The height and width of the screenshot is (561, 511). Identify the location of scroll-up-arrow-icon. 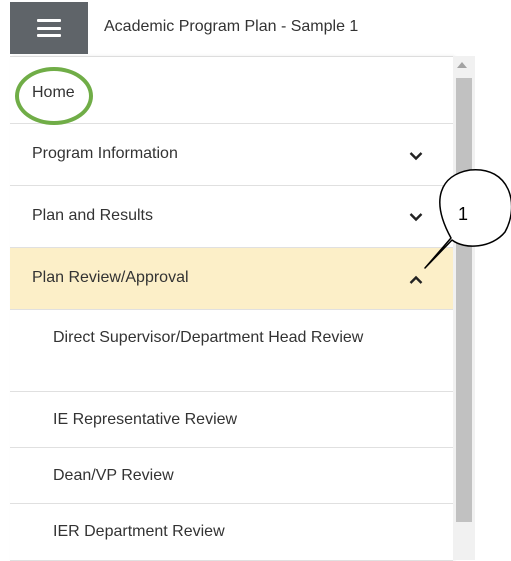
(462, 65).